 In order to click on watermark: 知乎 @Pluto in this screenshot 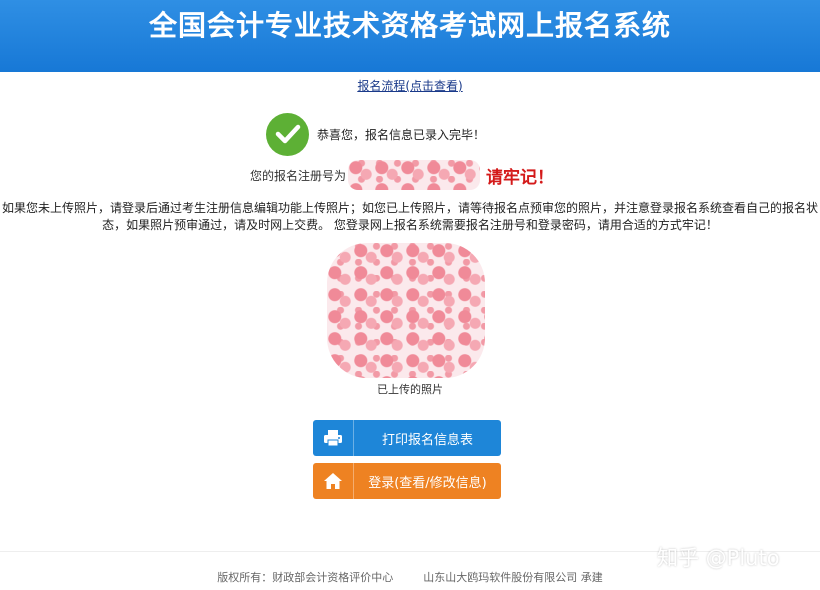, I will do `click(718, 558)`.